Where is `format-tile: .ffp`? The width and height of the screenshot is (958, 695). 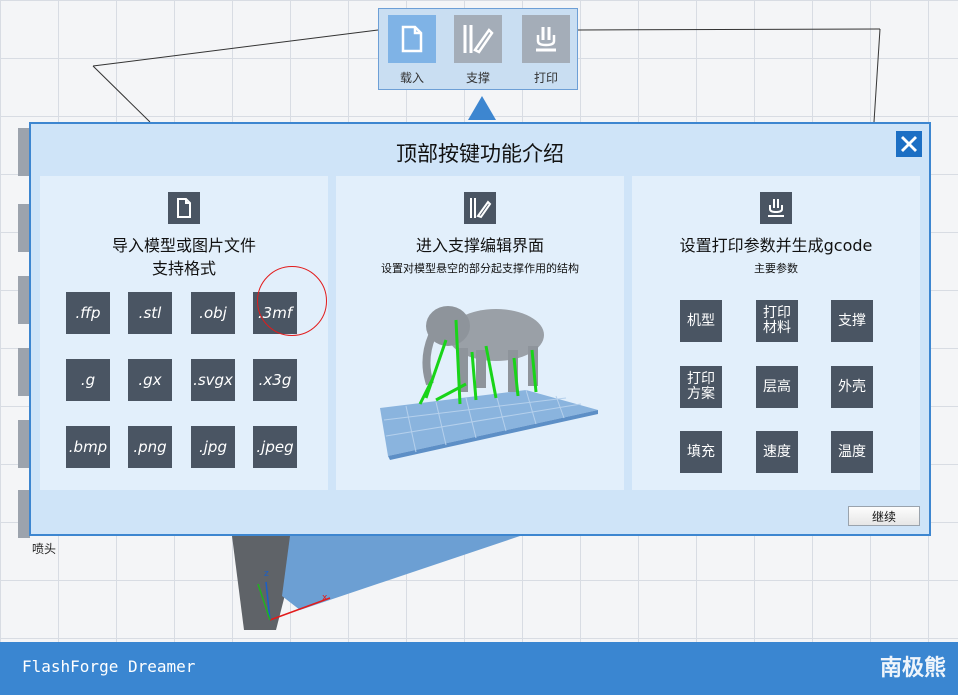 format-tile: .ffp is located at coordinates (88, 313).